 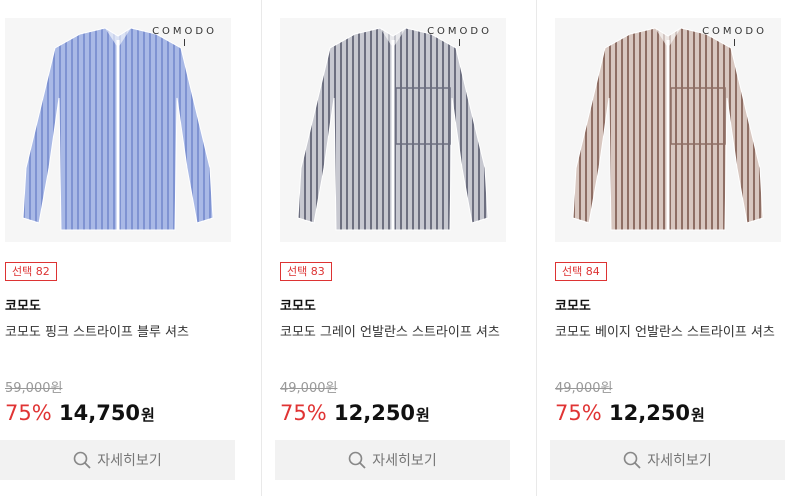 I want to click on select-number-badge: 선택 82, so click(x=31, y=271).